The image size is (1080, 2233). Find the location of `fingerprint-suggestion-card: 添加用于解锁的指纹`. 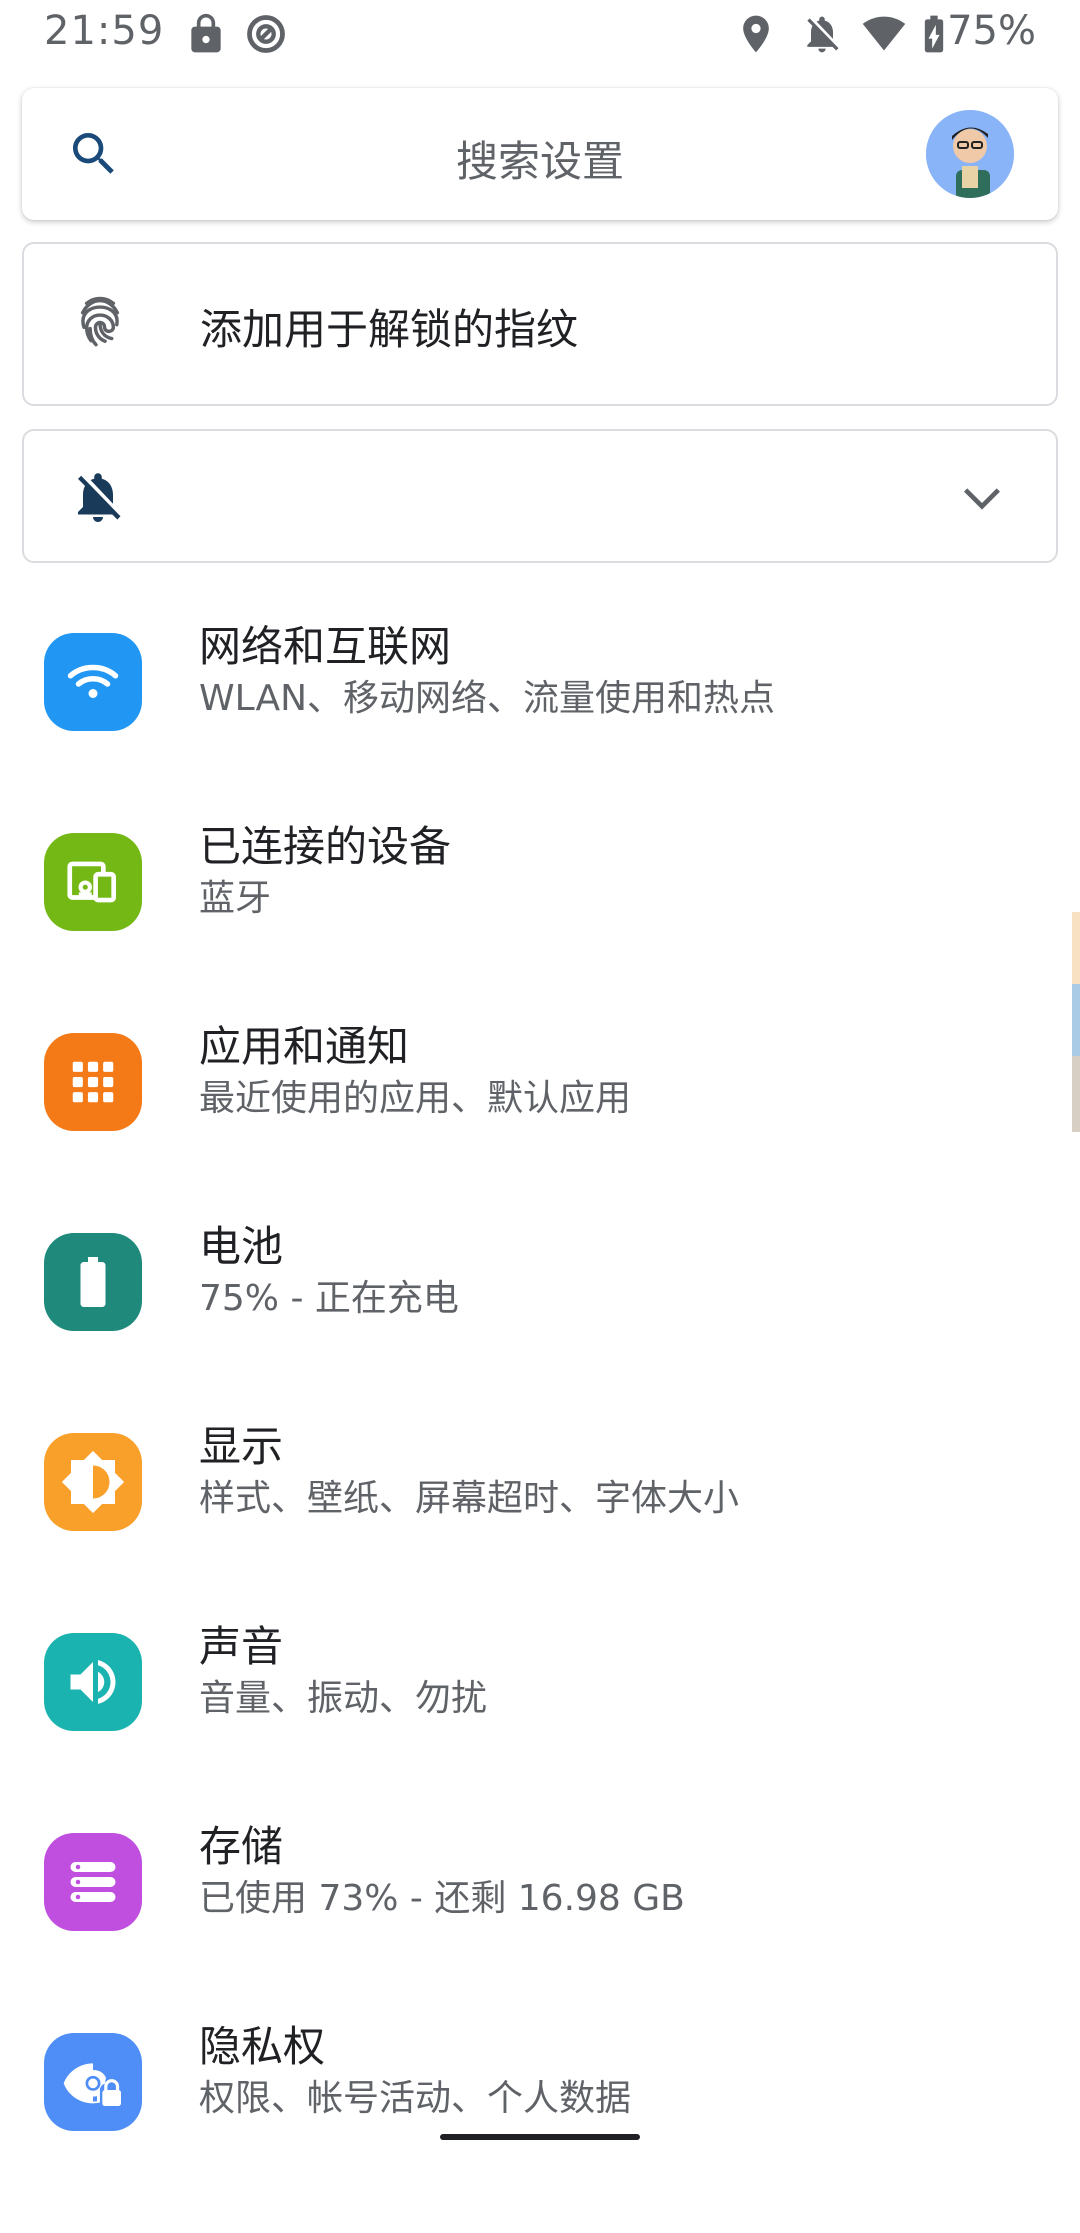

fingerprint-suggestion-card: 添加用于解锁的指纹 is located at coordinates (540, 324).